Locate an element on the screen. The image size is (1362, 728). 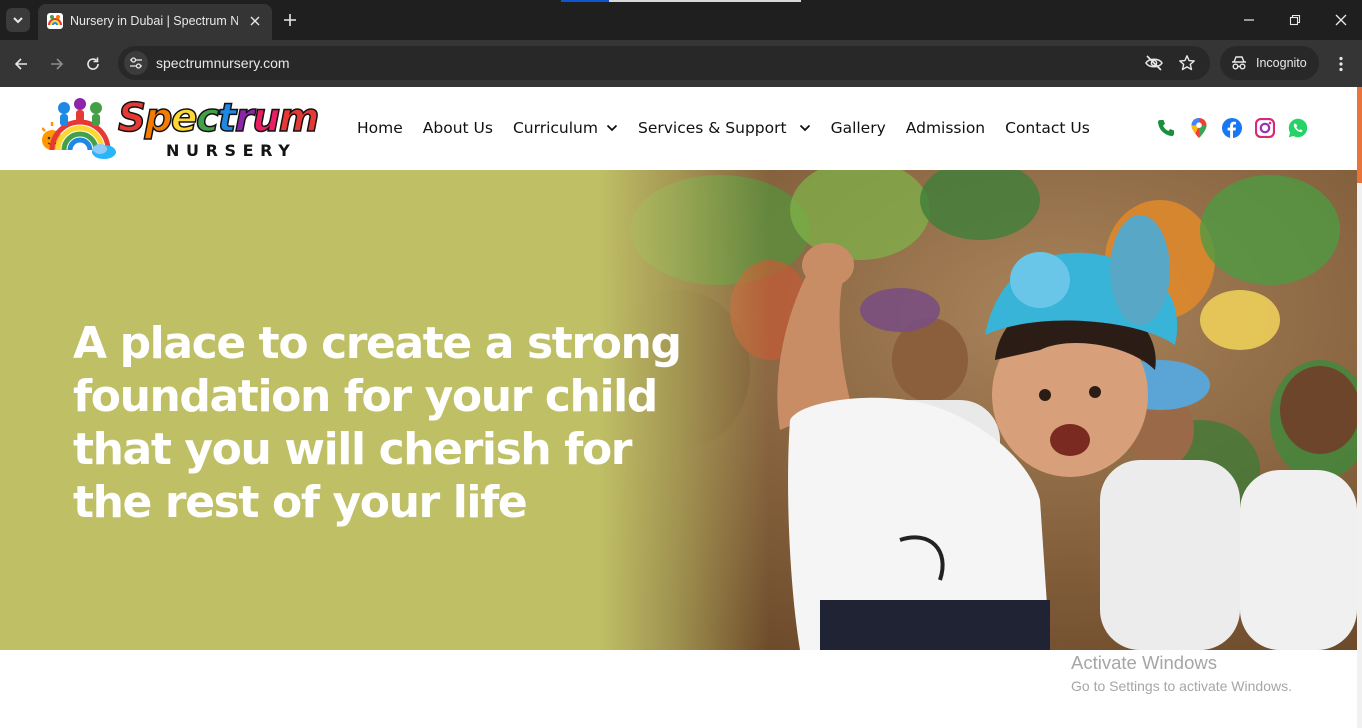
facebook-icon is located at coordinates (1232, 128).